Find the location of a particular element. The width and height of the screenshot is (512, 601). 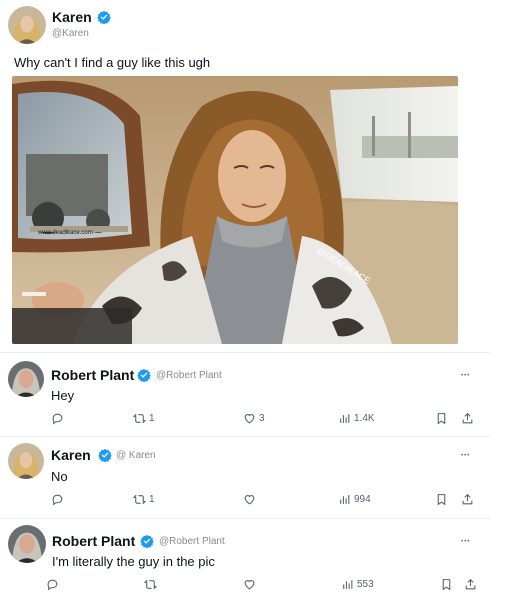

reply-author-handle: @ Karen is located at coordinates (136, 455).